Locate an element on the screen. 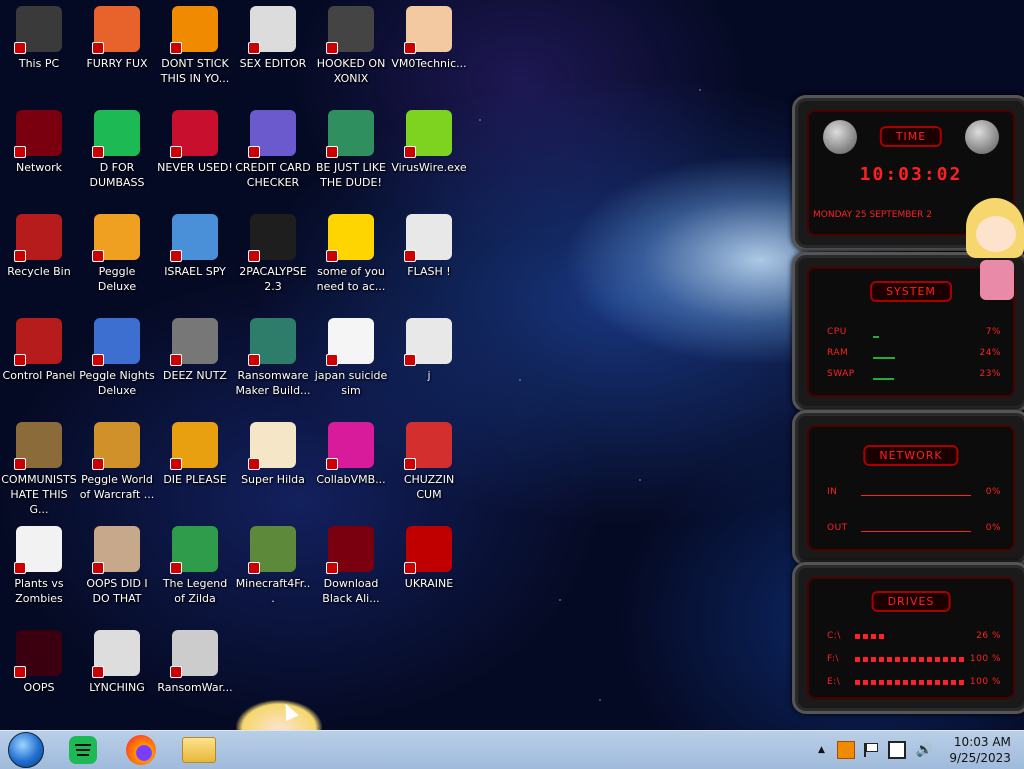  xonix-icon is located at coordinates (350, 30).